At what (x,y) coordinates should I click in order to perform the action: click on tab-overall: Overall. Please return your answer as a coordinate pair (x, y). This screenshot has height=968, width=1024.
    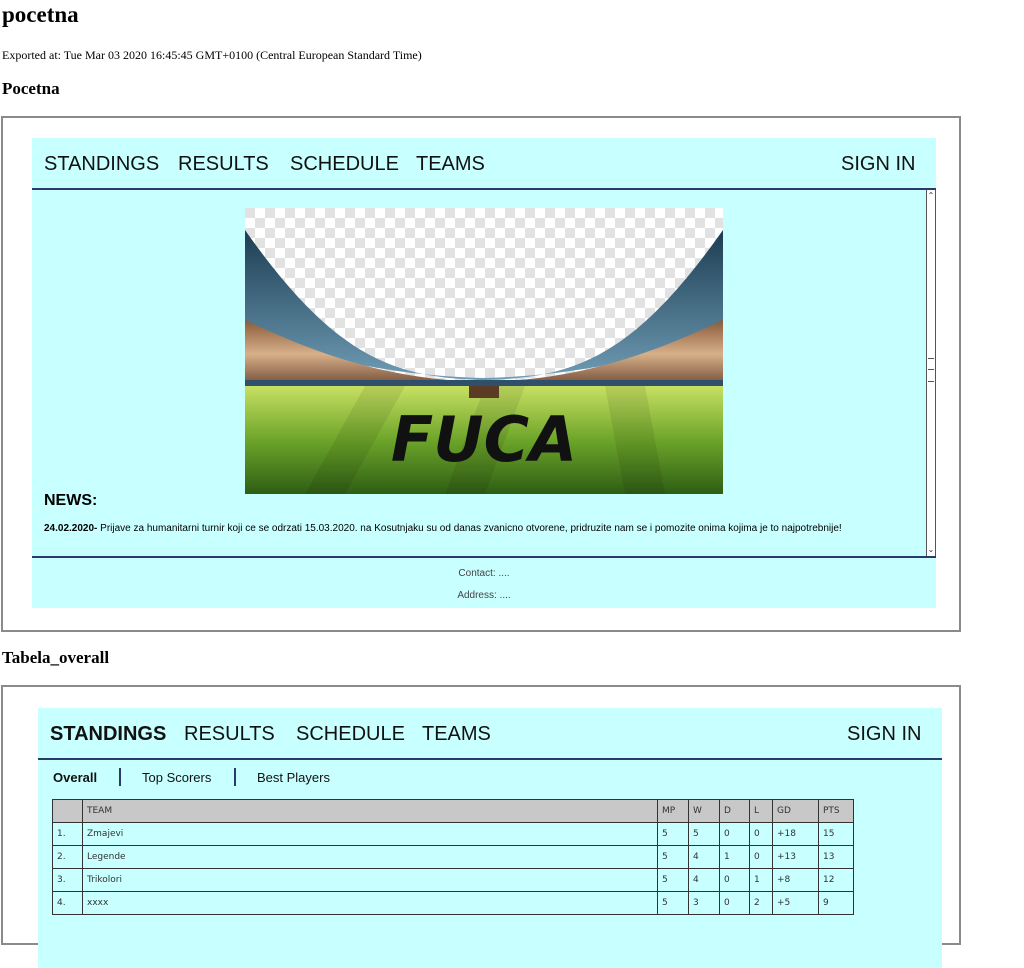
    Looking at the image, I should click on (75, 777).